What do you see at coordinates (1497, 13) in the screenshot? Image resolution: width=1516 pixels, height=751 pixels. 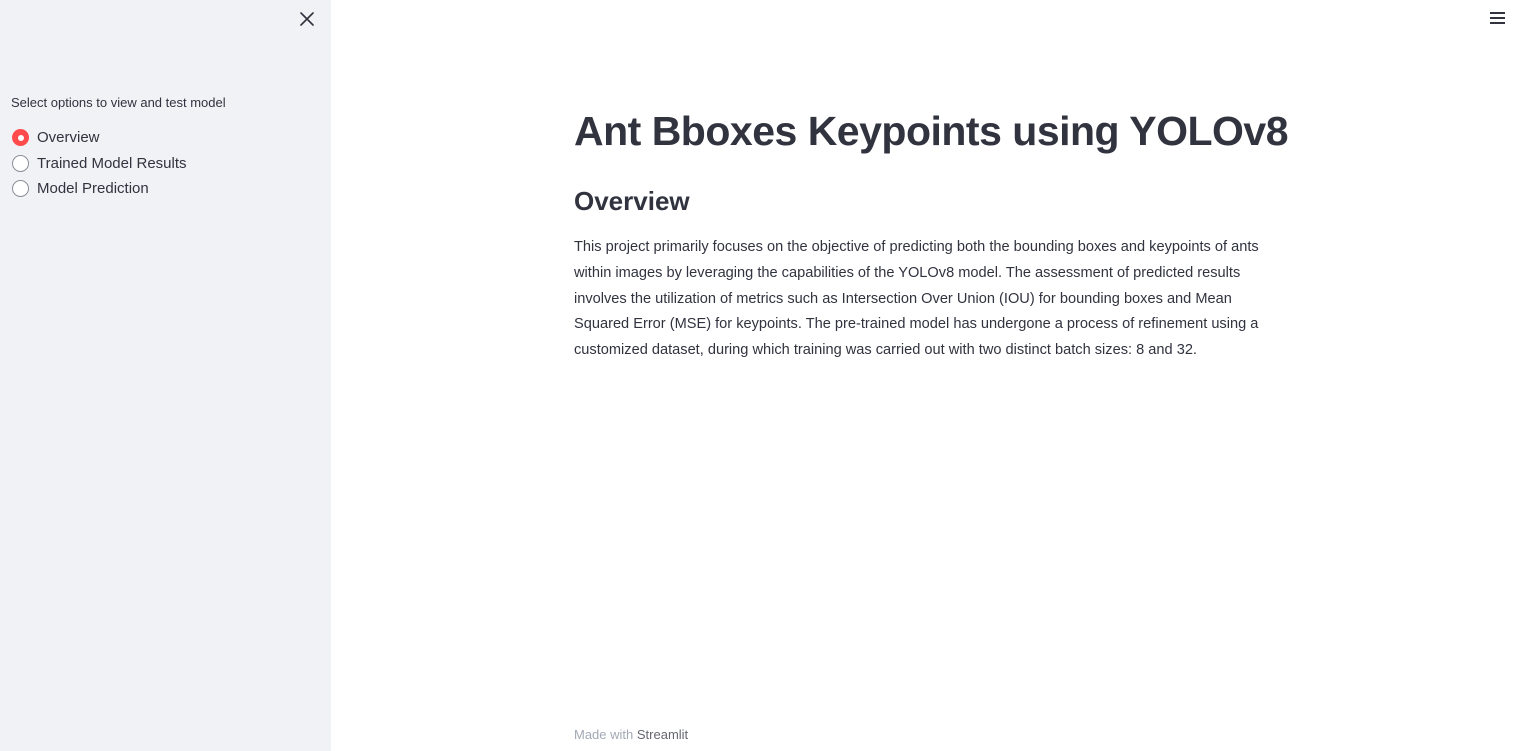 I see `hamburger-menu-icon` at bounding box center [1497, 13].